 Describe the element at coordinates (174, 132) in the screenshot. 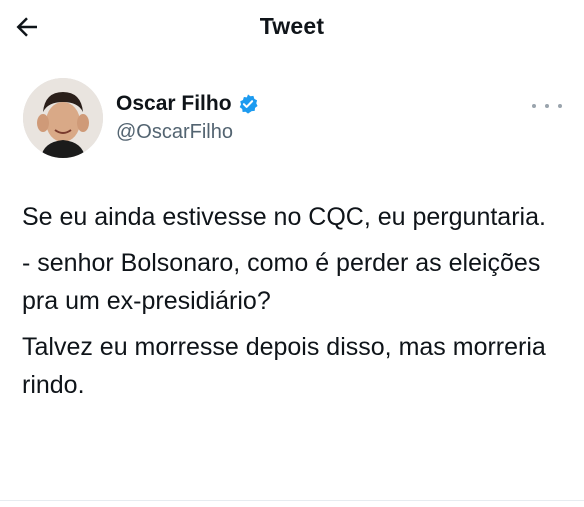

I see `author-handle: @OscarFilho` at that location.